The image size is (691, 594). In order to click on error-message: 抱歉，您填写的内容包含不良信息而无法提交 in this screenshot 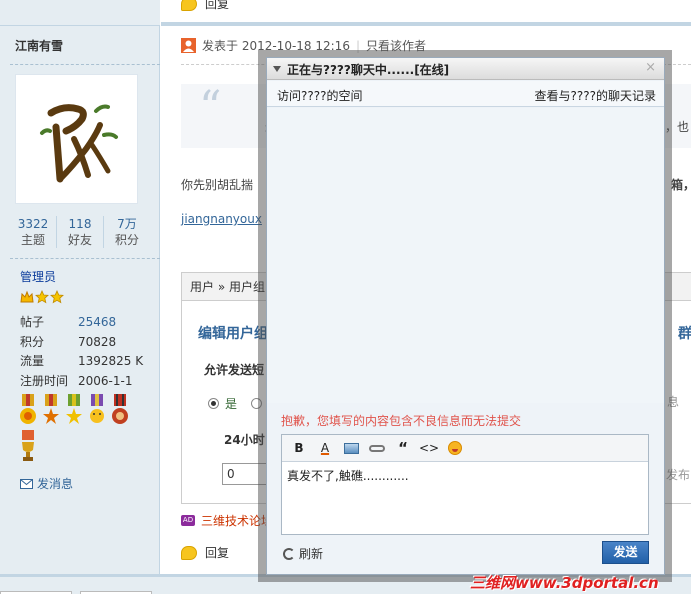, I will do `click(401, 421)`.